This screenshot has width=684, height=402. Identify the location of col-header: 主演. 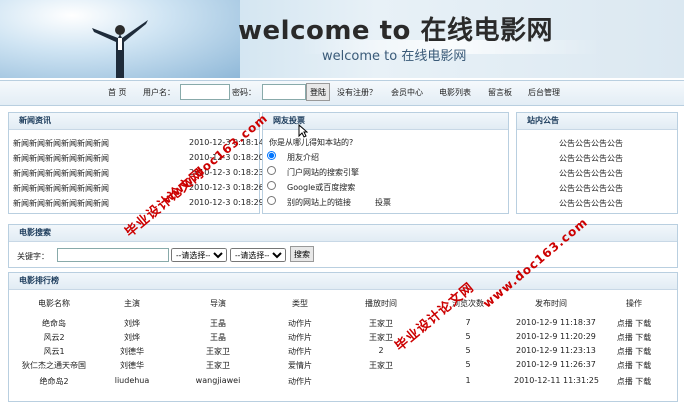
(132, 303).